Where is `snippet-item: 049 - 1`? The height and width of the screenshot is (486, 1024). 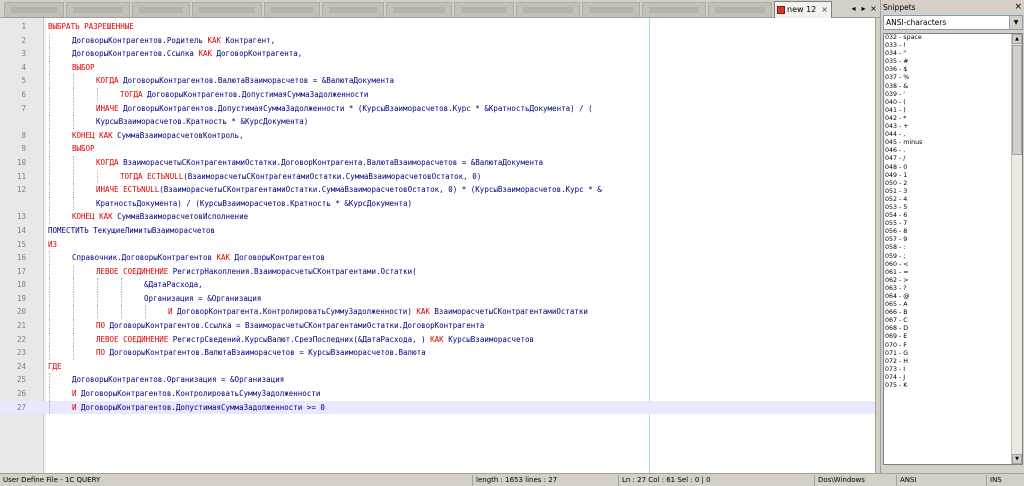 snippet-item: 049 - 1 is located at coordinates (953, 176).